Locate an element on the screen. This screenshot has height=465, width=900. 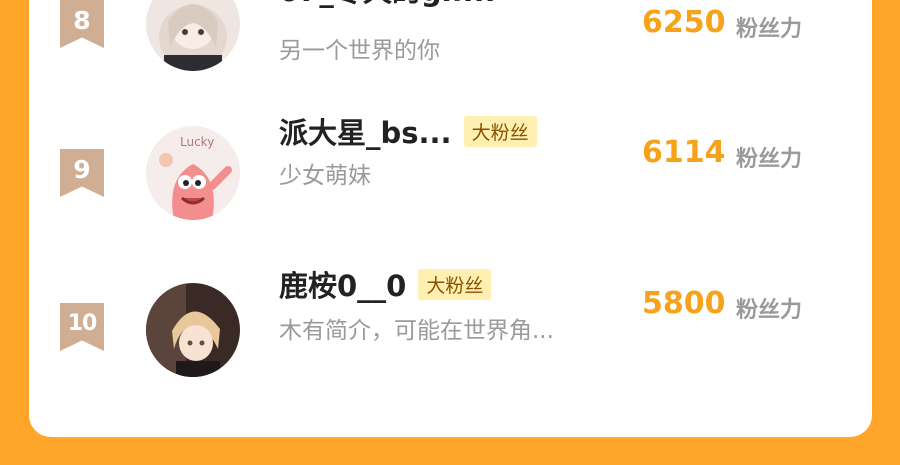
ranking-row: 8 07_冬天的gif... 另一个世界的你 6250 粉丝力 is located at coordinates (450, 35).